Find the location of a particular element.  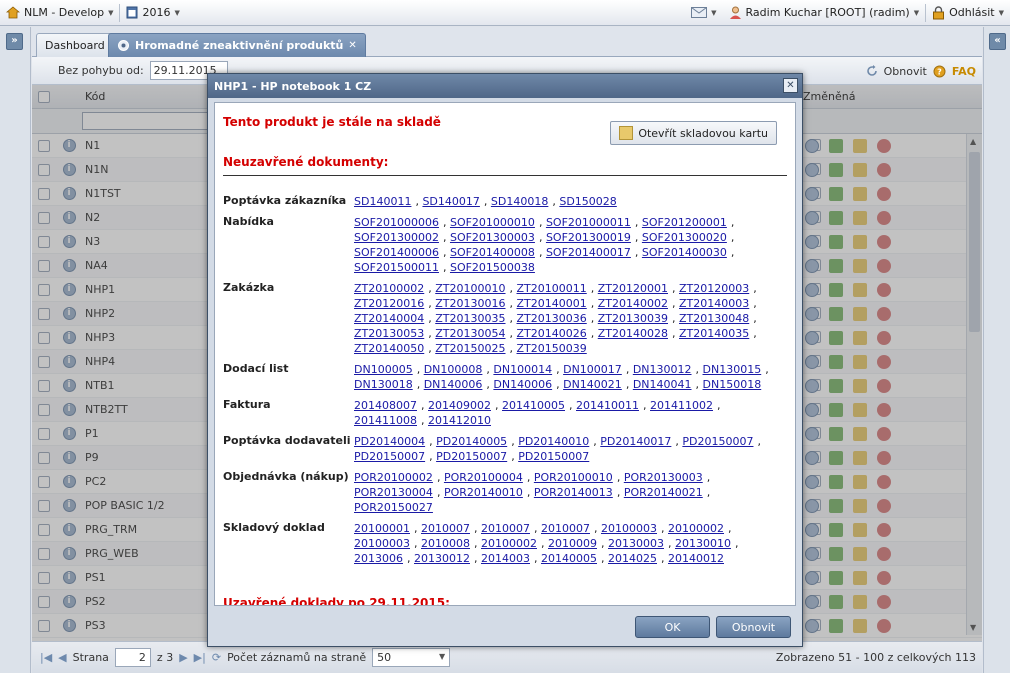

doc-link: 20100001 is located at coordinates (382, 528).